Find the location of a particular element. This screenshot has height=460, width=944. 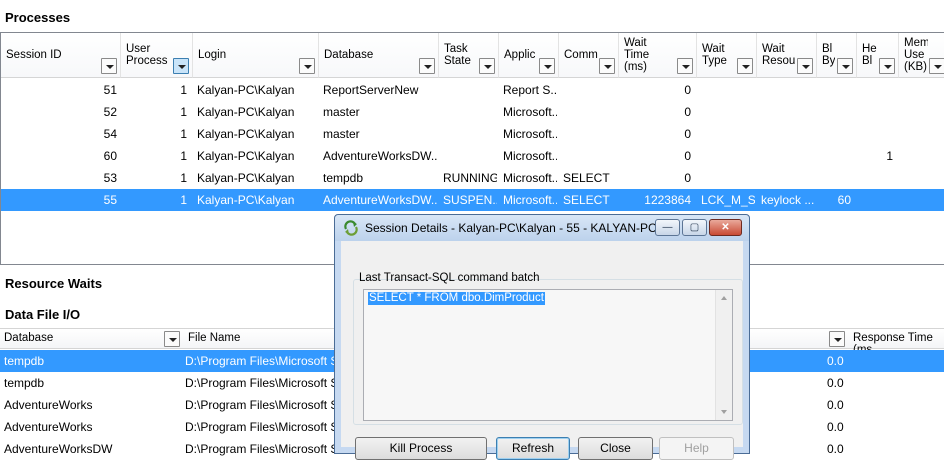

scroll-down-icon is located at coordinates (724, 412).